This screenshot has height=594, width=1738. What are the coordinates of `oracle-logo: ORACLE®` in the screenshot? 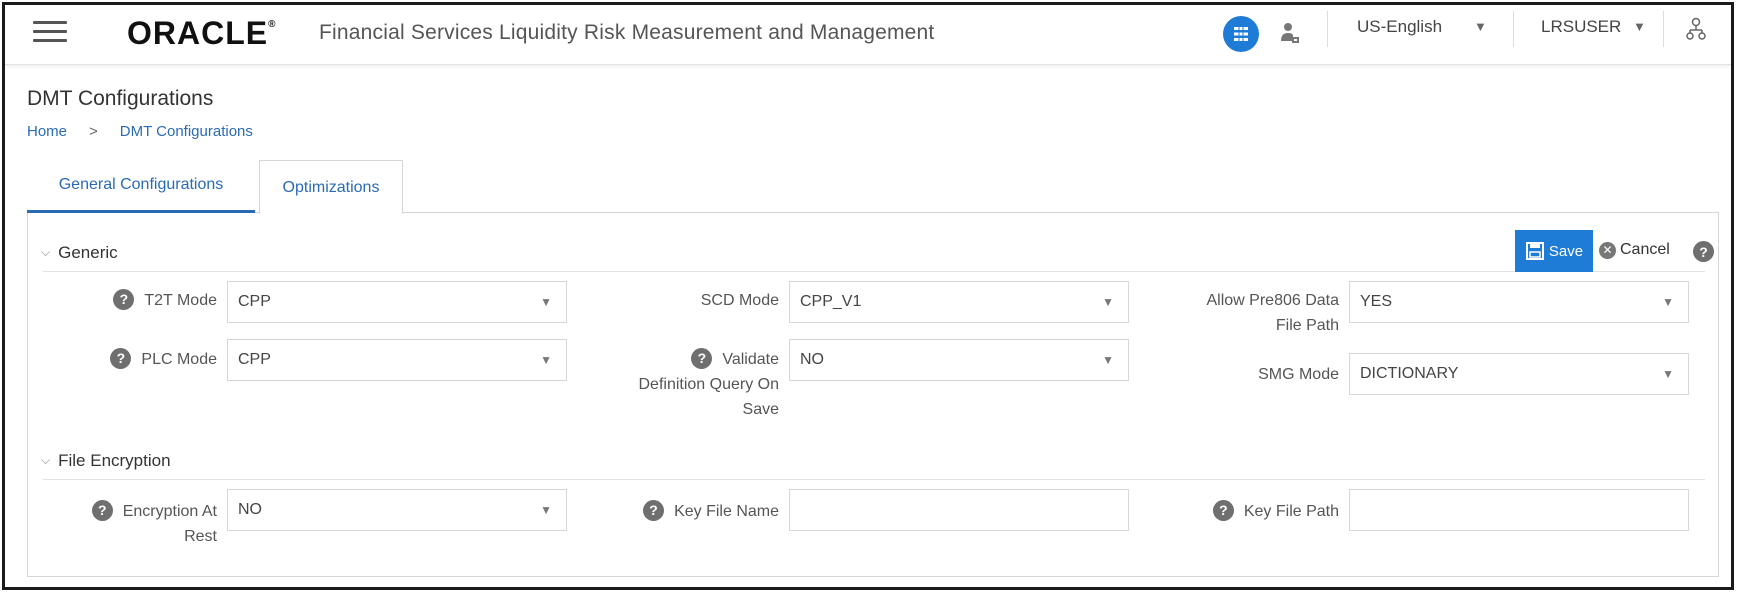 It's located at (202, 33).